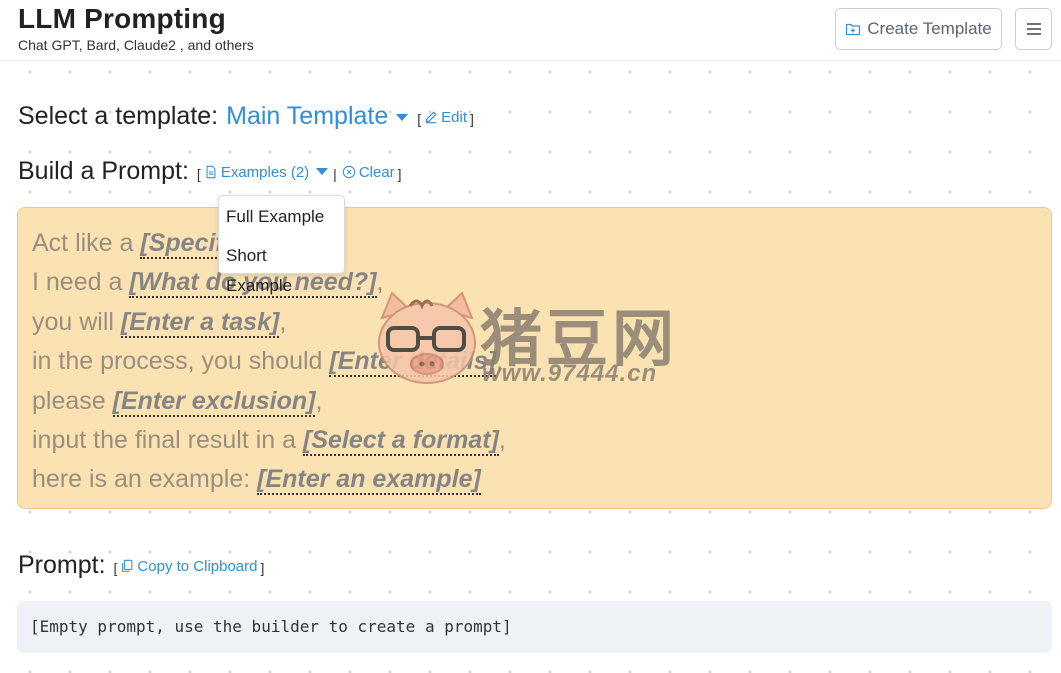 The image size is (1061, 673). I want to click on folder-plus-icon, so click(853, 29).